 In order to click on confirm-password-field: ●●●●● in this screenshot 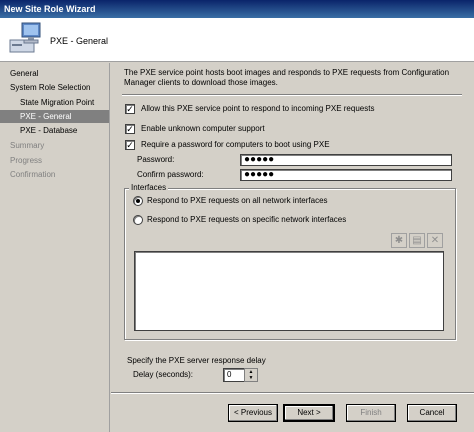, I will do `click(346, 175)`.